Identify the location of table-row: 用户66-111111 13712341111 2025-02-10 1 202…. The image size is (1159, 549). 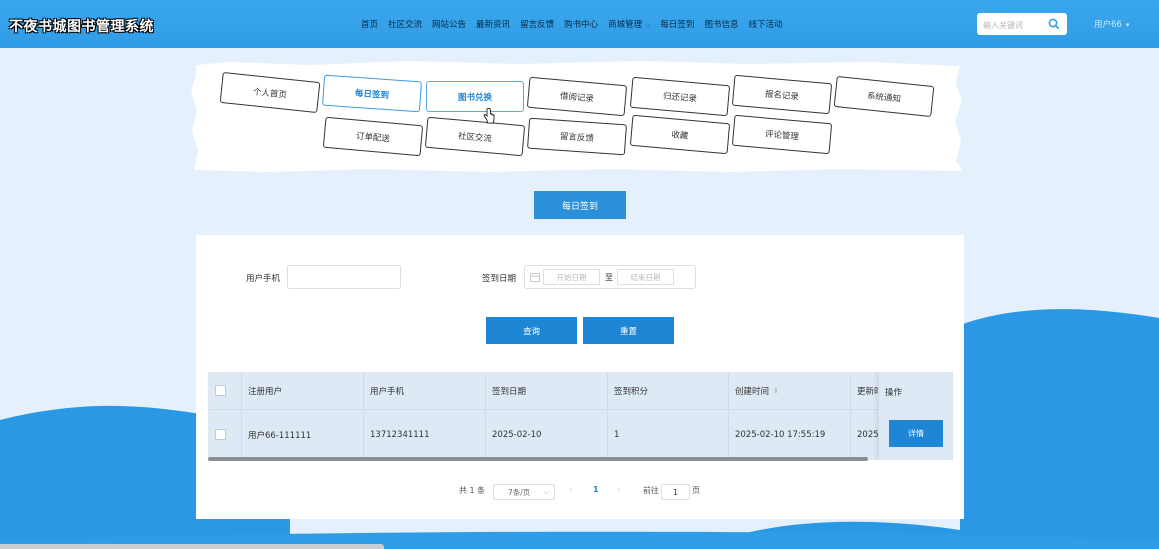
(580, 434).